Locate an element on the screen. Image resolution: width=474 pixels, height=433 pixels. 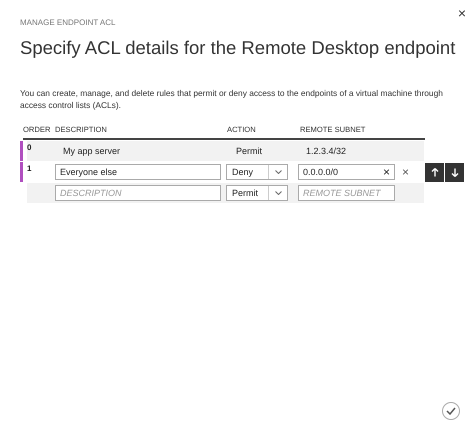
dialog-subtitle: MANAGE ENDPOINT ACL is located at coordinates (68, 22).